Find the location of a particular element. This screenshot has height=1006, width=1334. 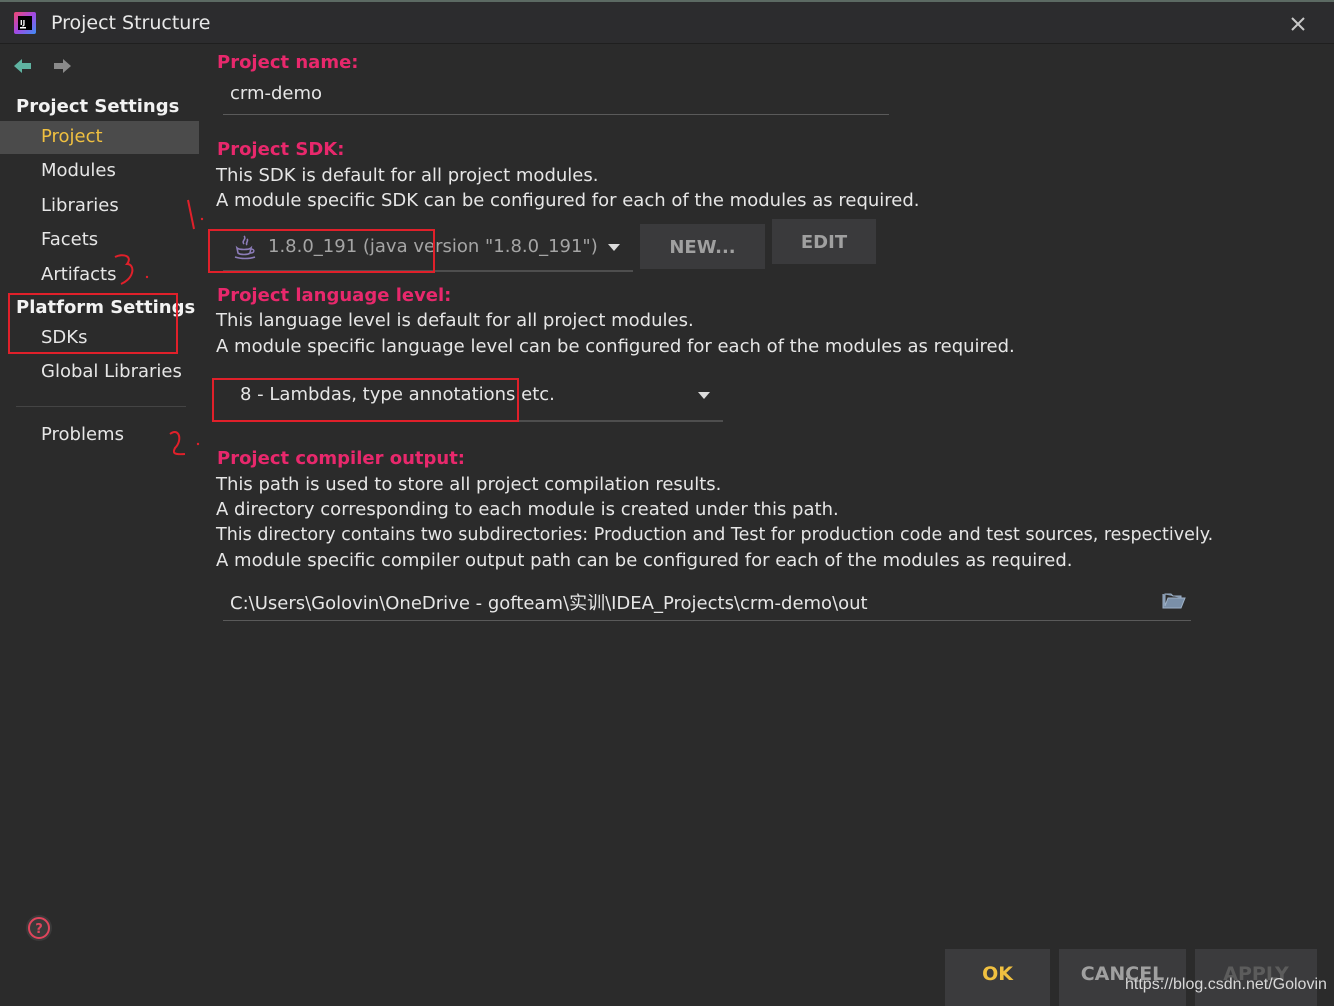

annotation-box-language-level is located at coordinates (365, 400).